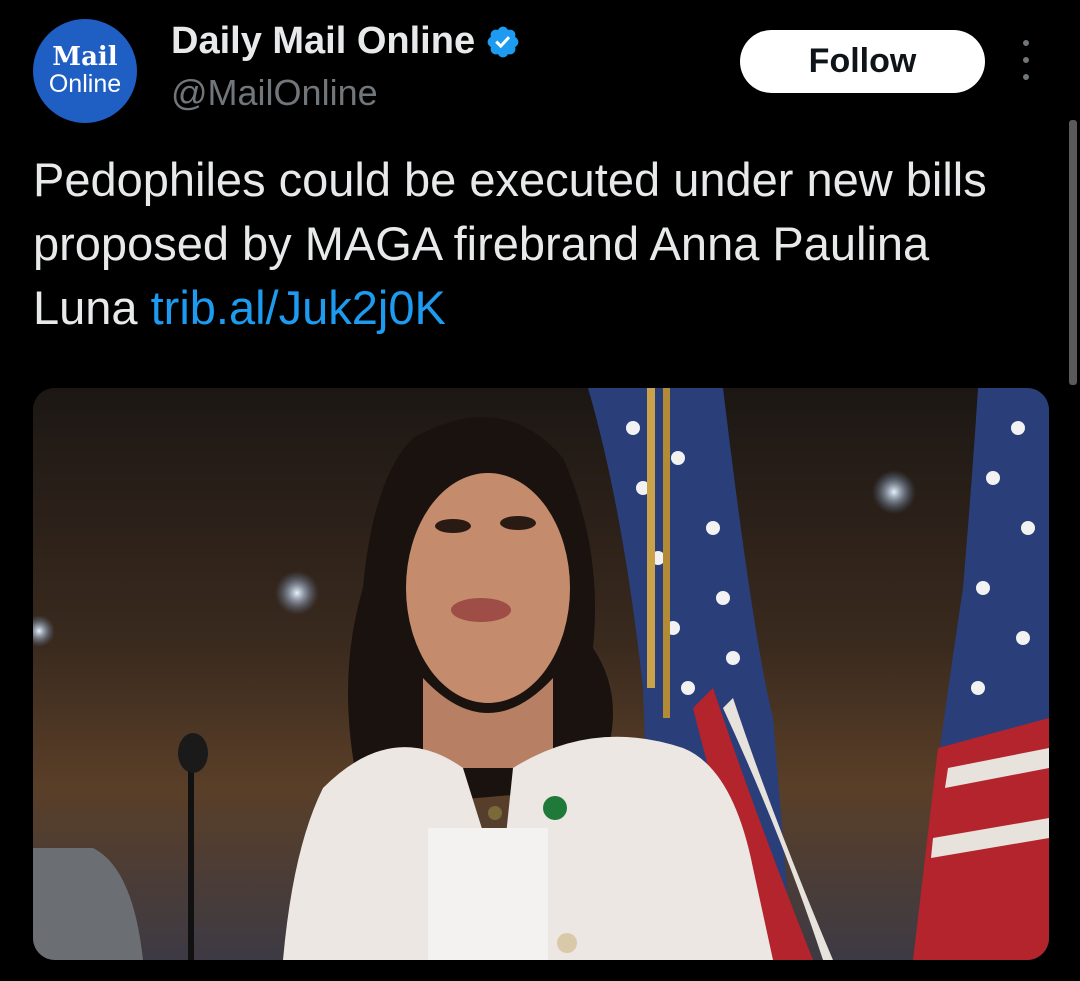 Image resolution: width=1080 pixels, height=981 pixels. What do you see at coordinates (298, 307) in the screenshot?
I see `tweet-link: trib.al/Juk2j0K` at bounding box center [298, 307].